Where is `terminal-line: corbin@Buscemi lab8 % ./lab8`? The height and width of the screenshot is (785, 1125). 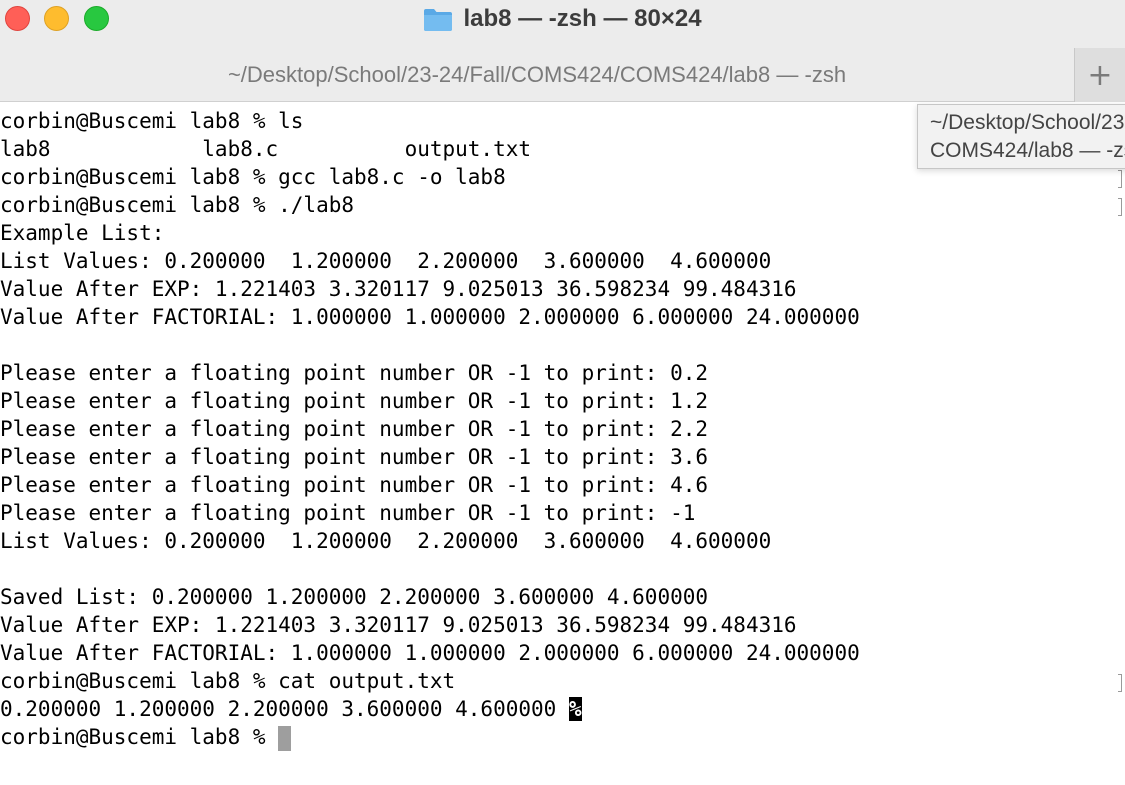 terminal-line: corbin@Buscemi lab8 % ./lab8 is located at coordinates (177, 205).